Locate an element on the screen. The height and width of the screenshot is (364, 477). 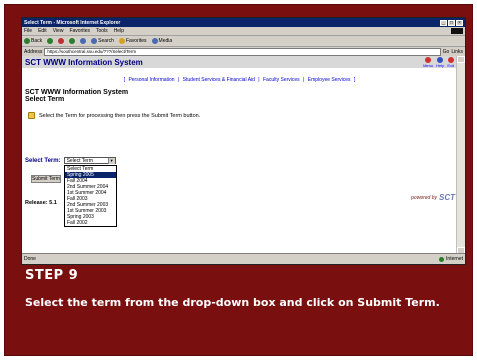
nav-student-services: Student Services & Financial Aid is located at coordinates (219, 80).